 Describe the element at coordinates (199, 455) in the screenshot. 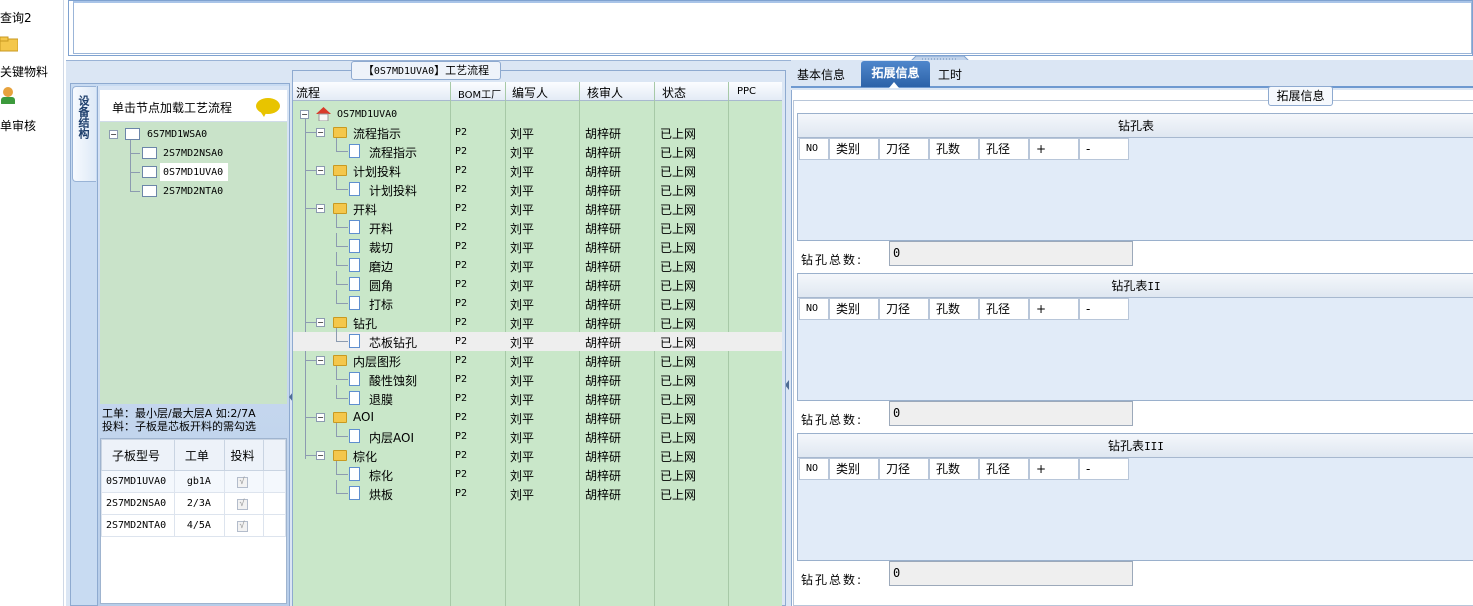

I see `col-order: 工单` at that location.